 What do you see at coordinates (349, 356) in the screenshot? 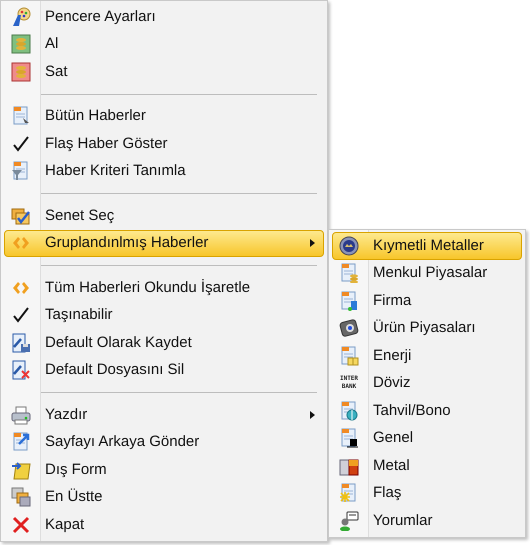
I see `document-grid-icon` at bounding box center [349, 356].